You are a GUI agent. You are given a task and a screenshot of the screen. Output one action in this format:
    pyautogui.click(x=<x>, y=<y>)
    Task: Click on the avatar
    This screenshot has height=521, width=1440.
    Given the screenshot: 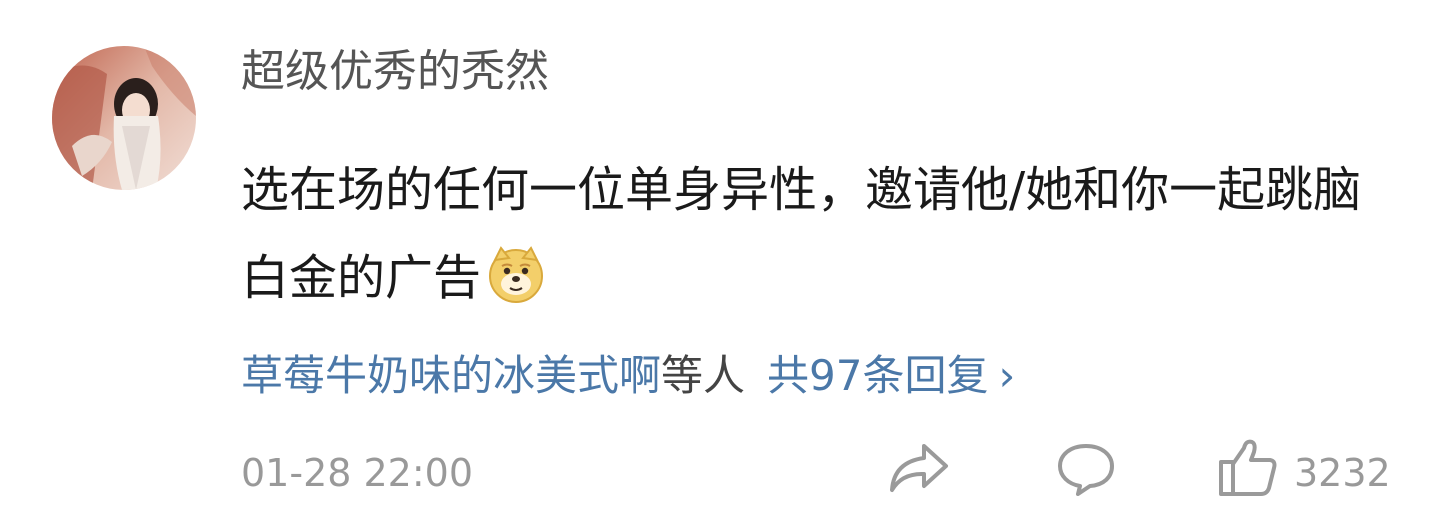 What is the action you would take?
    pyautogui.click(x=124, y=118)
    